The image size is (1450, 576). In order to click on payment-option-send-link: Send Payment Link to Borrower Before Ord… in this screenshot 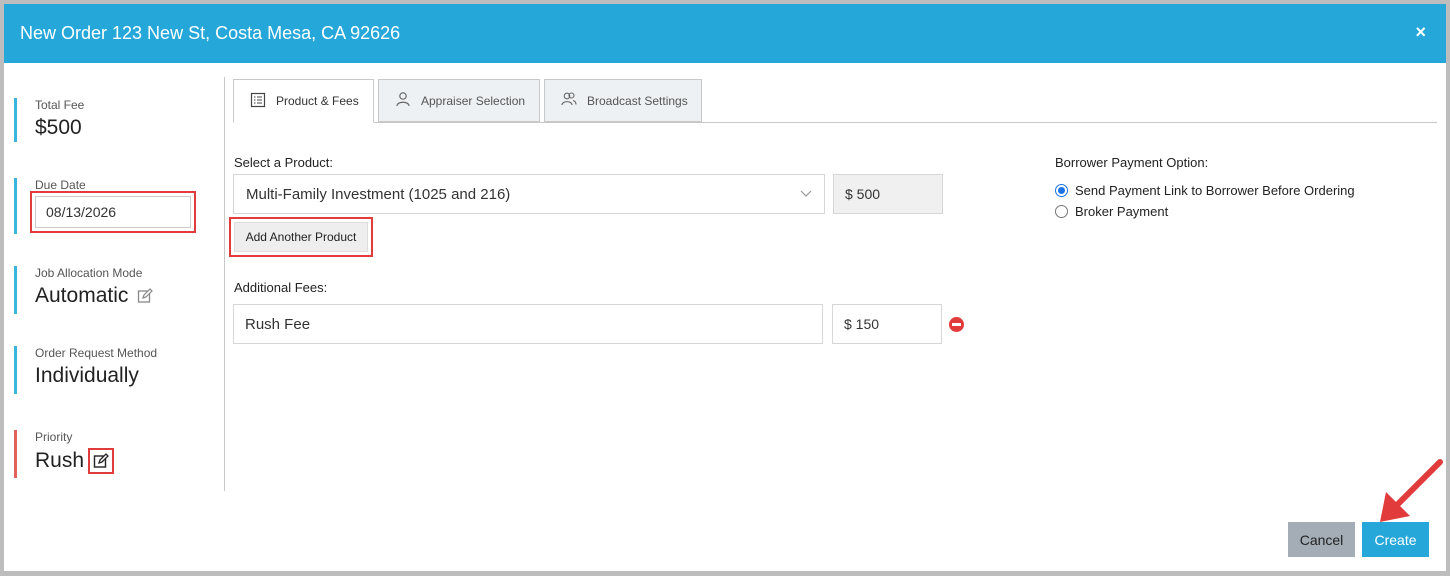, I will do `click(1205, 190)`.